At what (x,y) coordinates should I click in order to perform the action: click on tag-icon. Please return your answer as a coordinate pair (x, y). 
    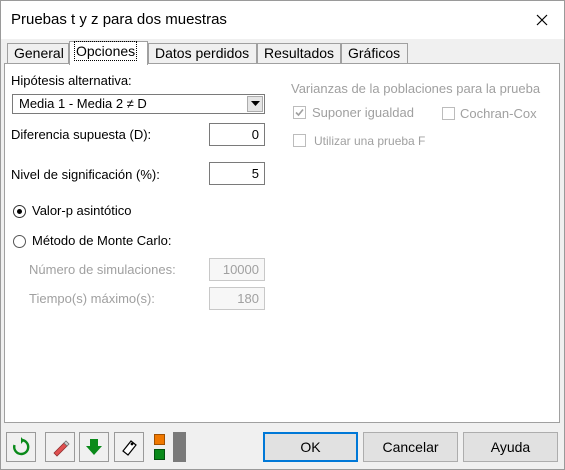
    Looking at the image, I should click on (129, 448).